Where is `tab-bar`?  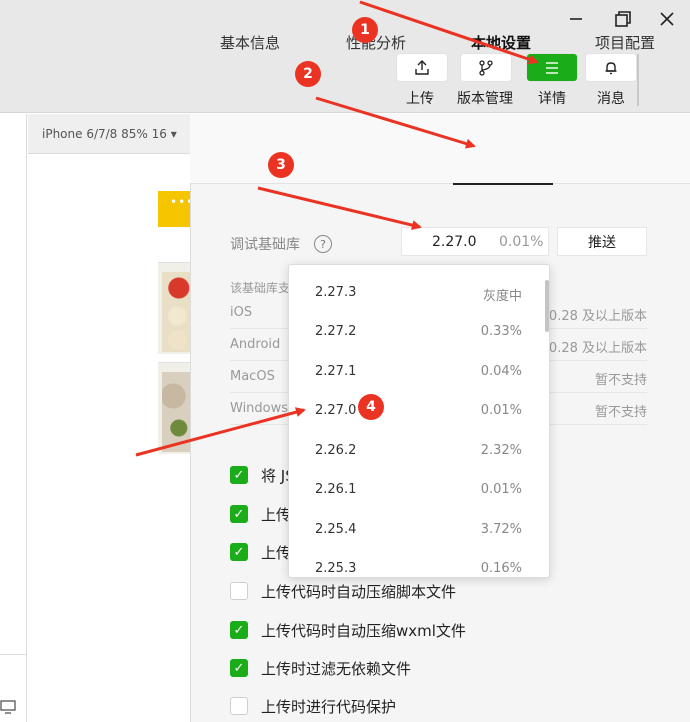 tab-bar is located at coordinates (440, 149).